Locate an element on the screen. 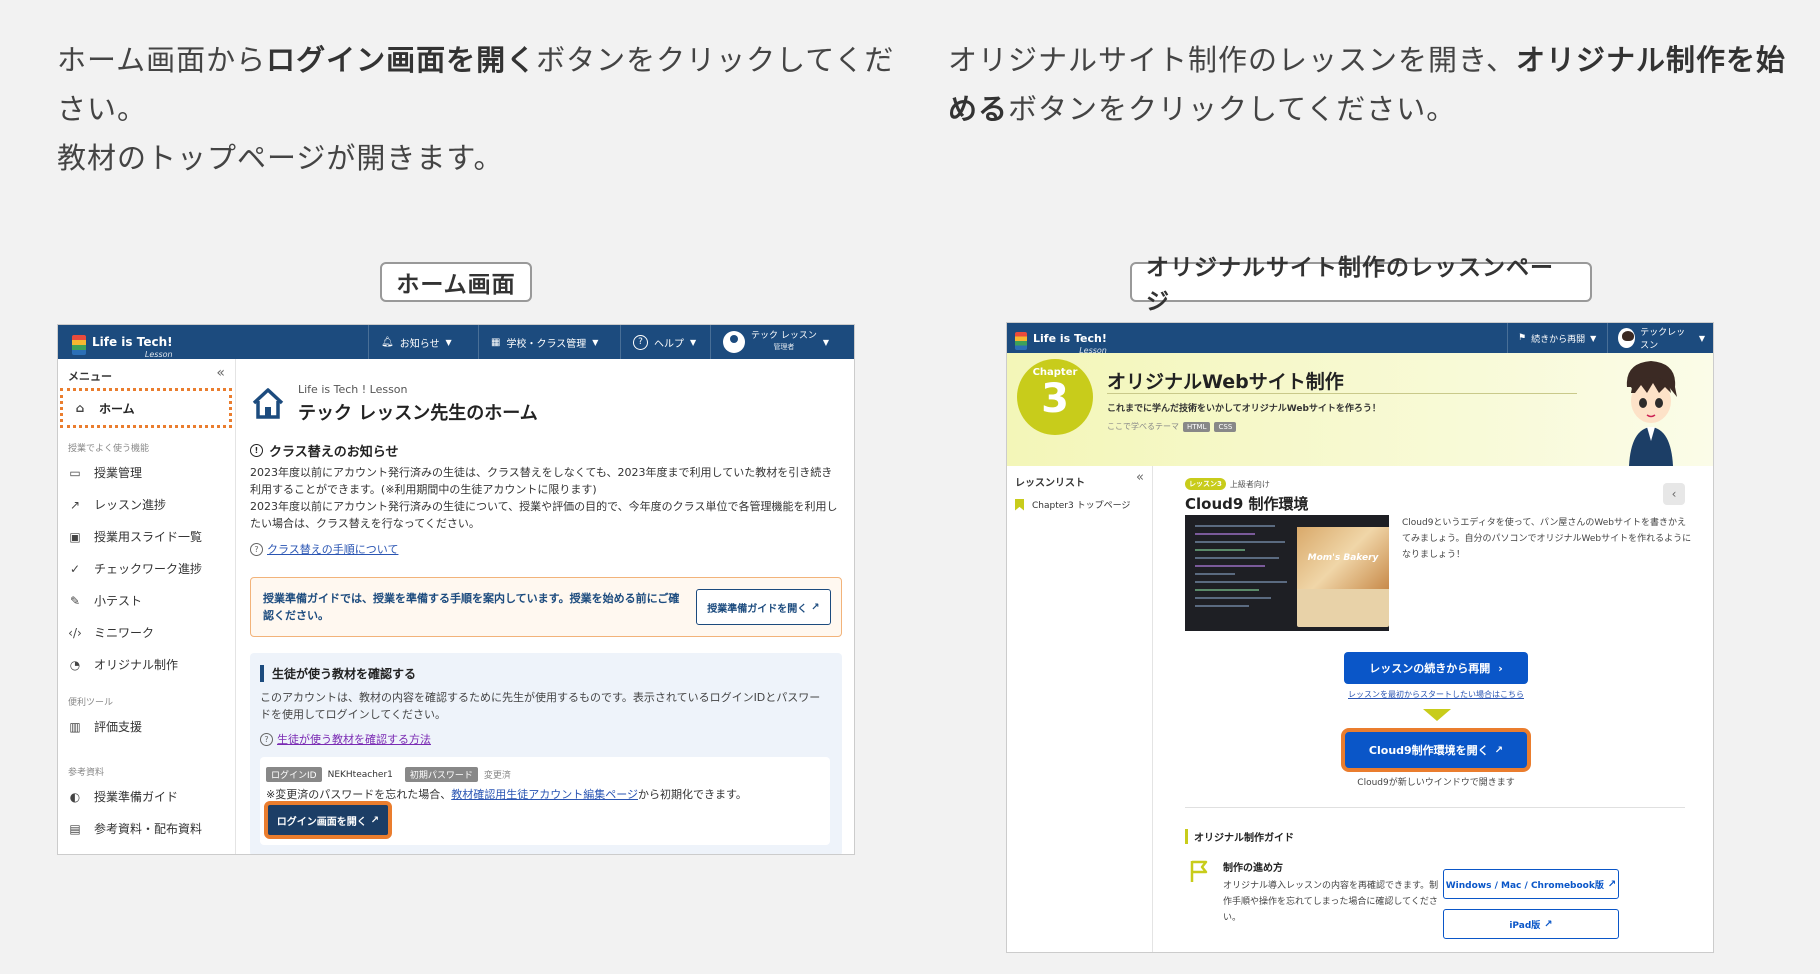  credentials-row: ログインID NEKHteacher1 初期パスワード 変更済 is located at coordinates (388, 774).